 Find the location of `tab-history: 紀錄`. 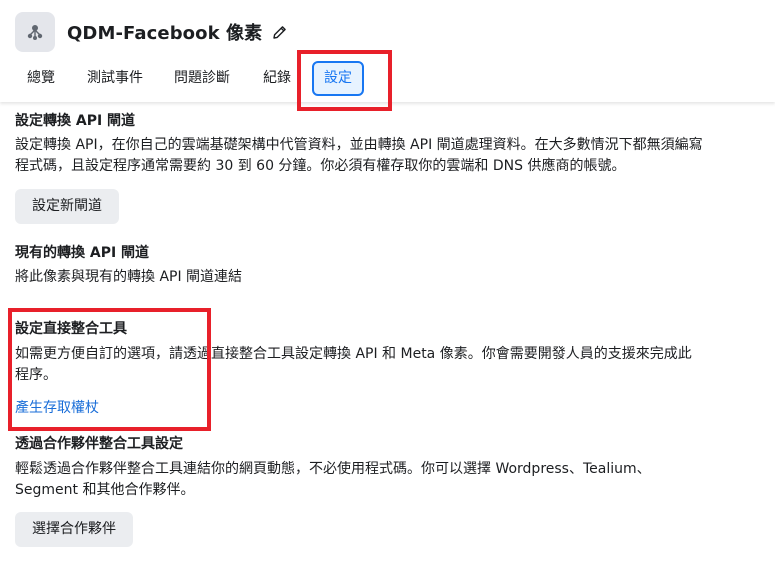

tab-history: 紀錄 is located at coordinates (277, 78).